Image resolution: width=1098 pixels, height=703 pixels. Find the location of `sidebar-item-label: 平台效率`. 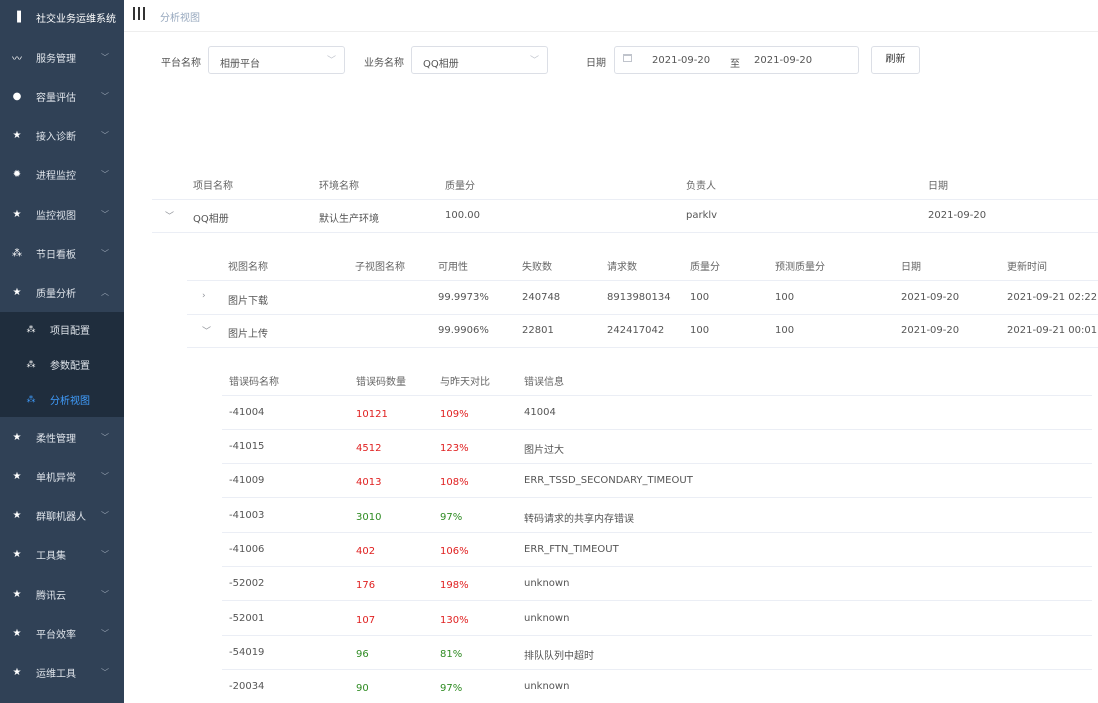

sidebar-item-label: 平台效率 is located at coordinates (56, 635).